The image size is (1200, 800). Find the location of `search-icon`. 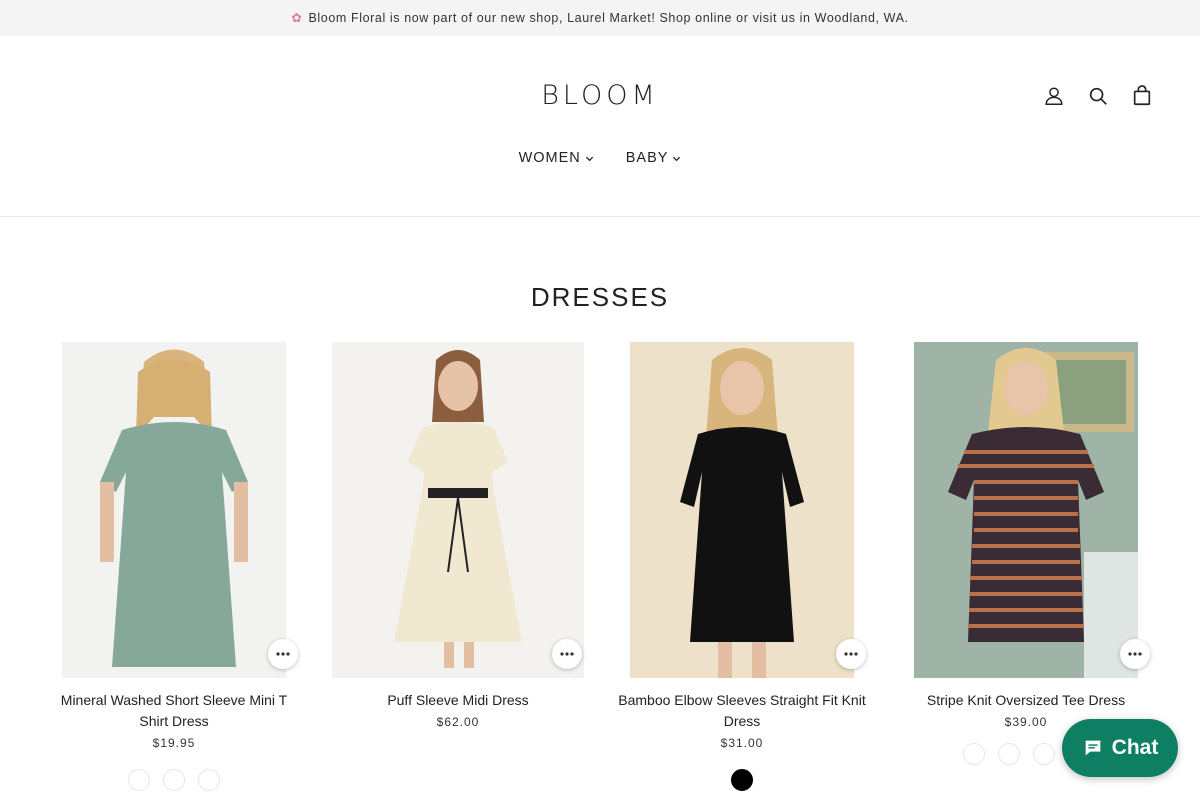

search-icon is located at coordinates (1098, 96).